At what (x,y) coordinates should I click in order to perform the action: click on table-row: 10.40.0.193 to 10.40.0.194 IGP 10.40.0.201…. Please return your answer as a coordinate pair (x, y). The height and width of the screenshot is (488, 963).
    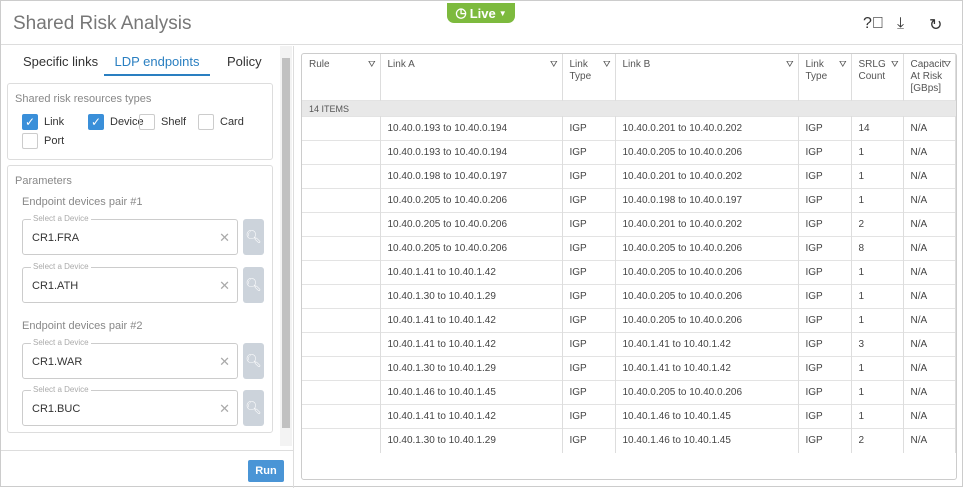
    Looking at the image, I should click on (629, 128).